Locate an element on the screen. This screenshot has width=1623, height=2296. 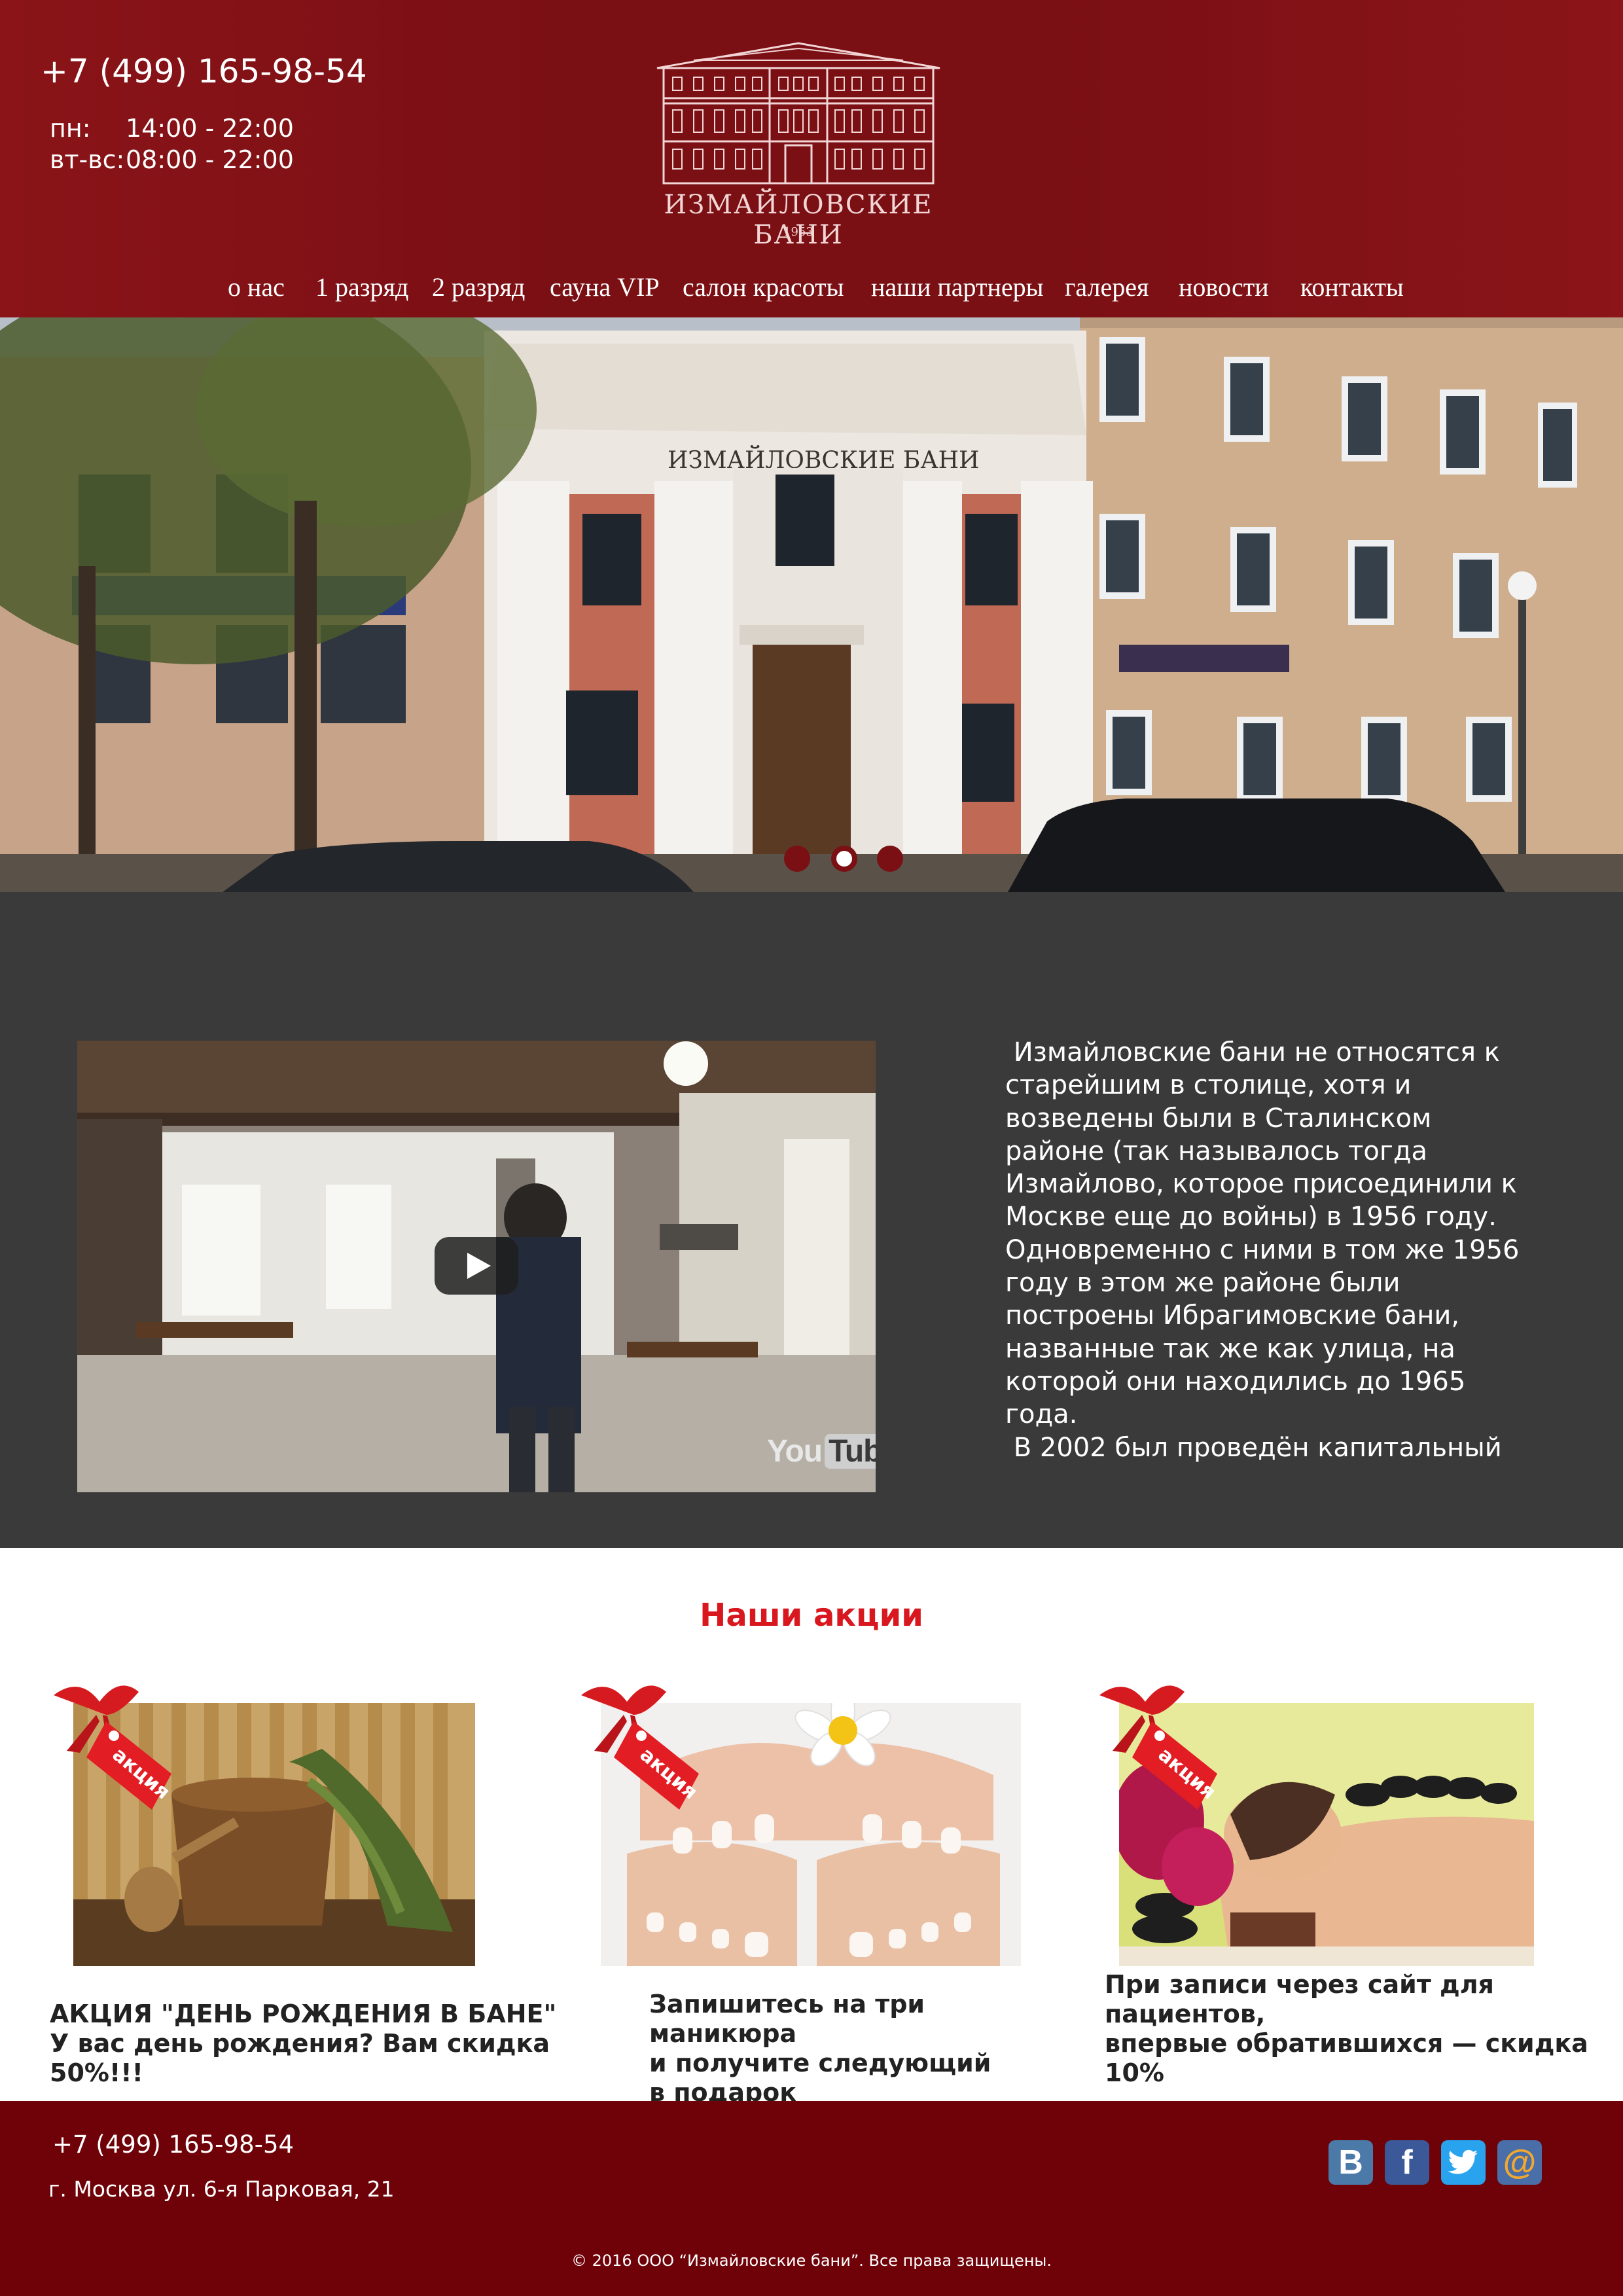
footer-address: г. Москва ул. 6-я Парковая, 21 is located at coordinates (221, 2189).